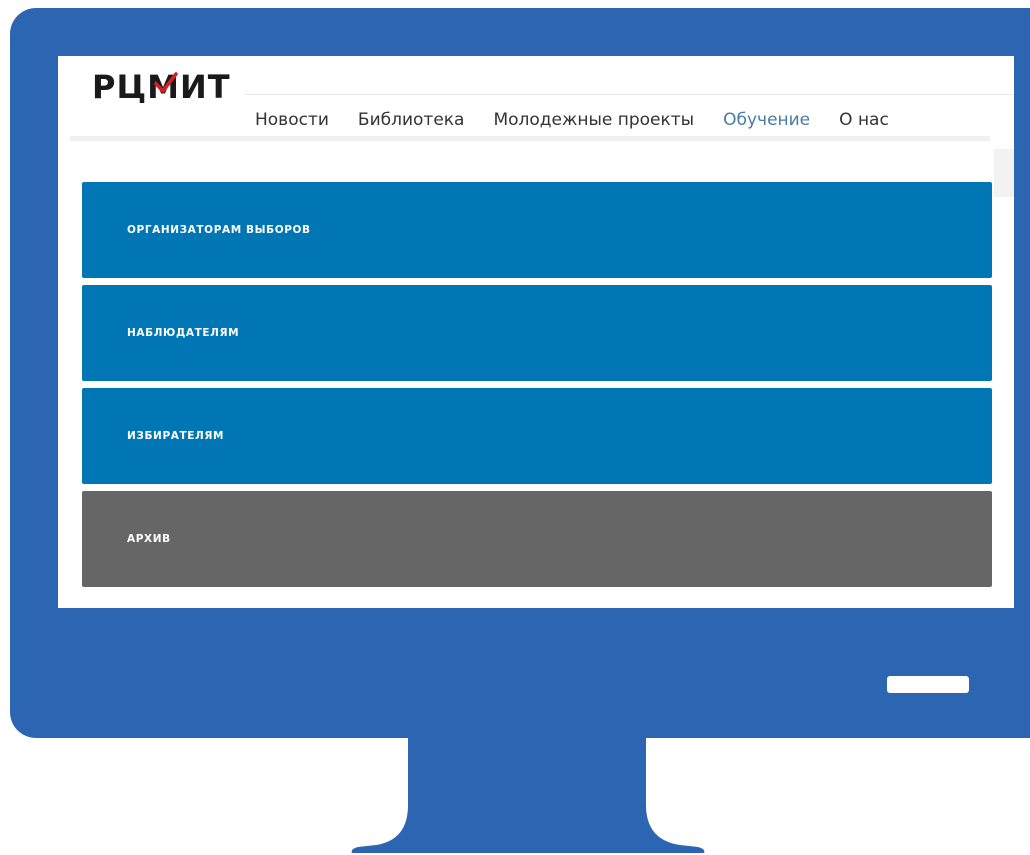 The width and height of the screenshot is (1030, 855). I want to click on nav-item-library: Библиотека, so click(411, 120).